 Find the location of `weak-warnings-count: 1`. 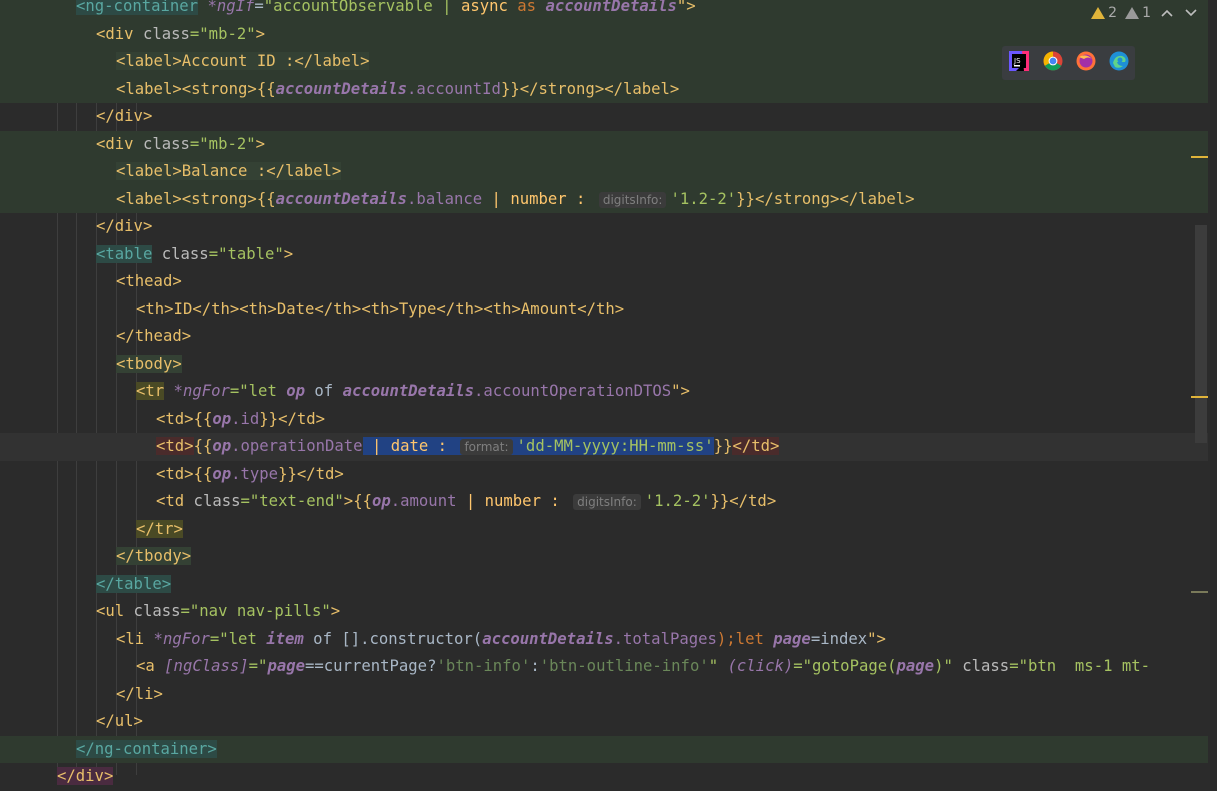

weak-warnings-count: 1 is located at coordinates (1146, 13).